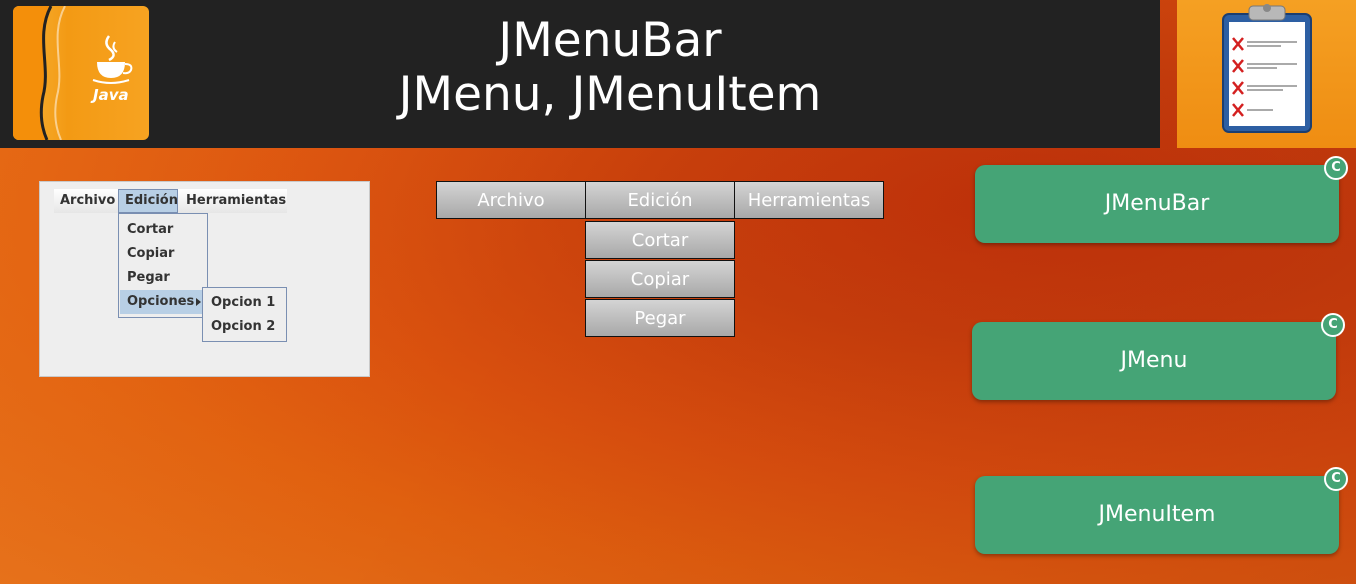  What do you see at coordinates (198, 302) in the screenshot?
I see `submenu-arrow-icon` at bounding box center [198, 302].